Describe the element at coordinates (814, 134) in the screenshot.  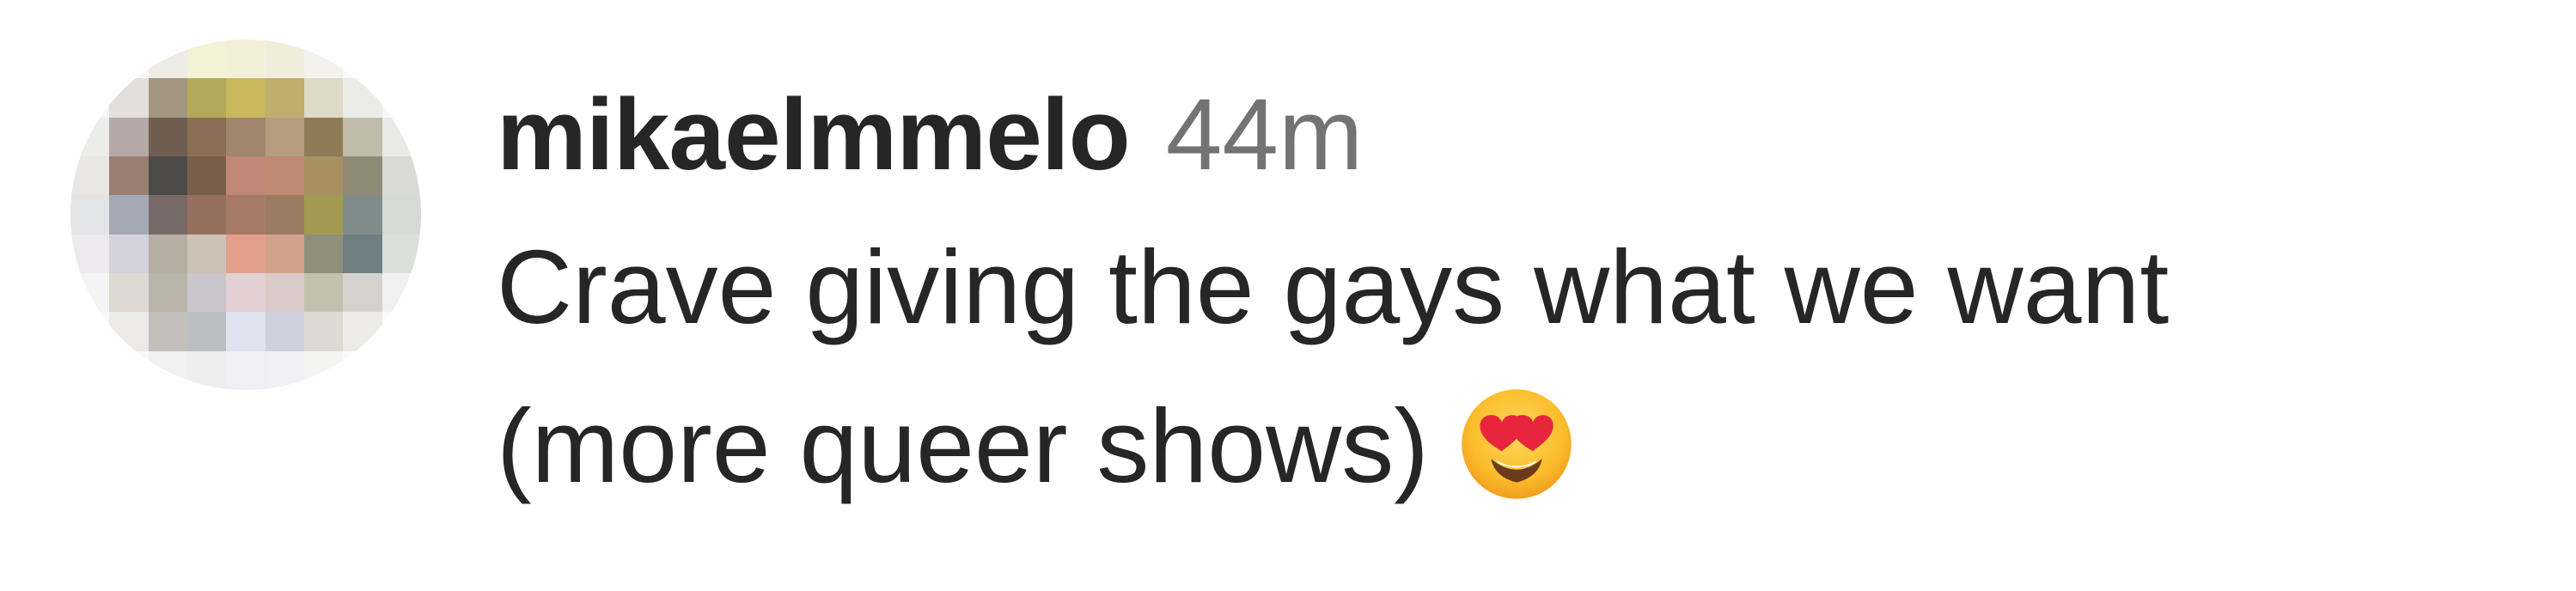
I see `username-link: mikaelmmelo` at that location.